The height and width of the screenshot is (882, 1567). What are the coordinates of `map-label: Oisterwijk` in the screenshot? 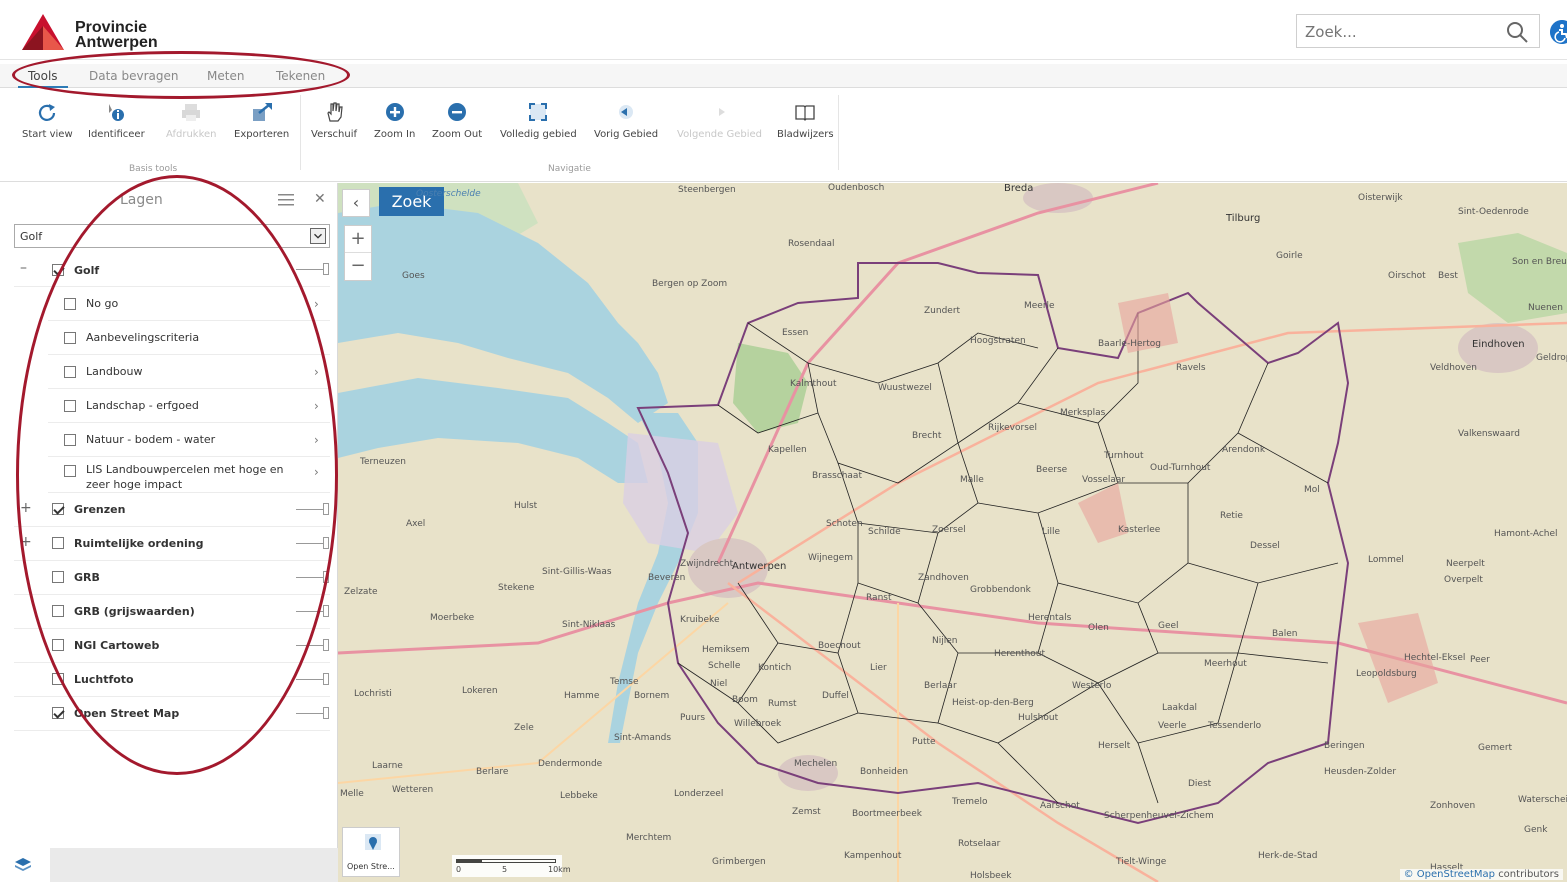 It's located at (1380, 198).